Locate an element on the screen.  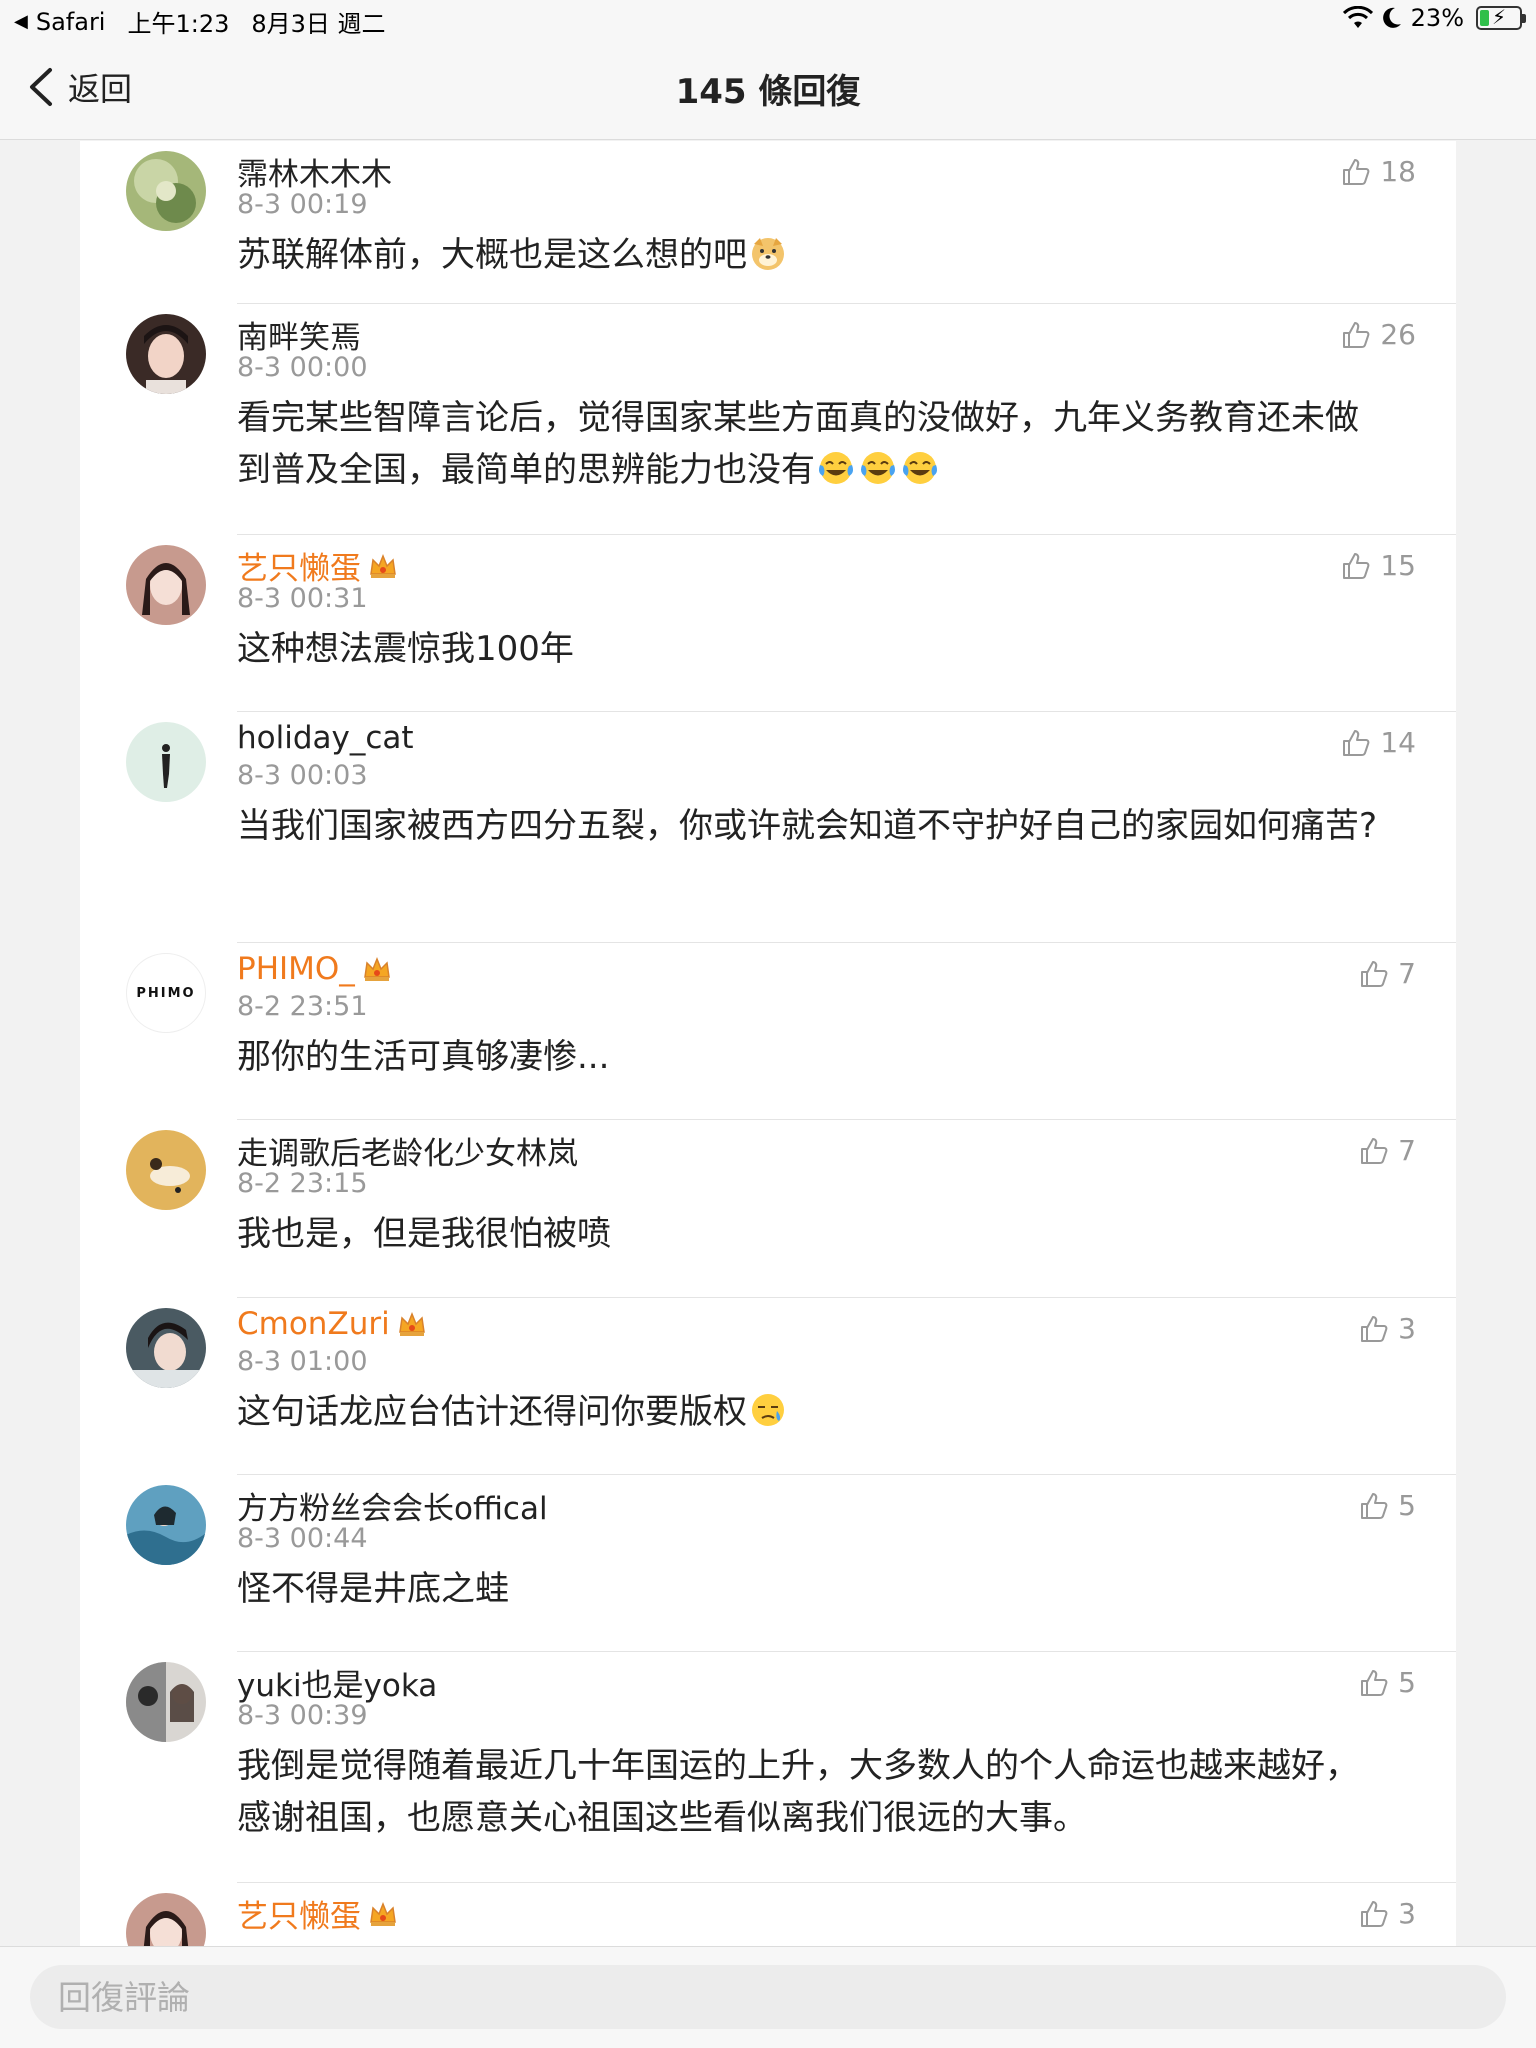
avatar-logo-text: PHIMO is located at coordinates (166, 993).